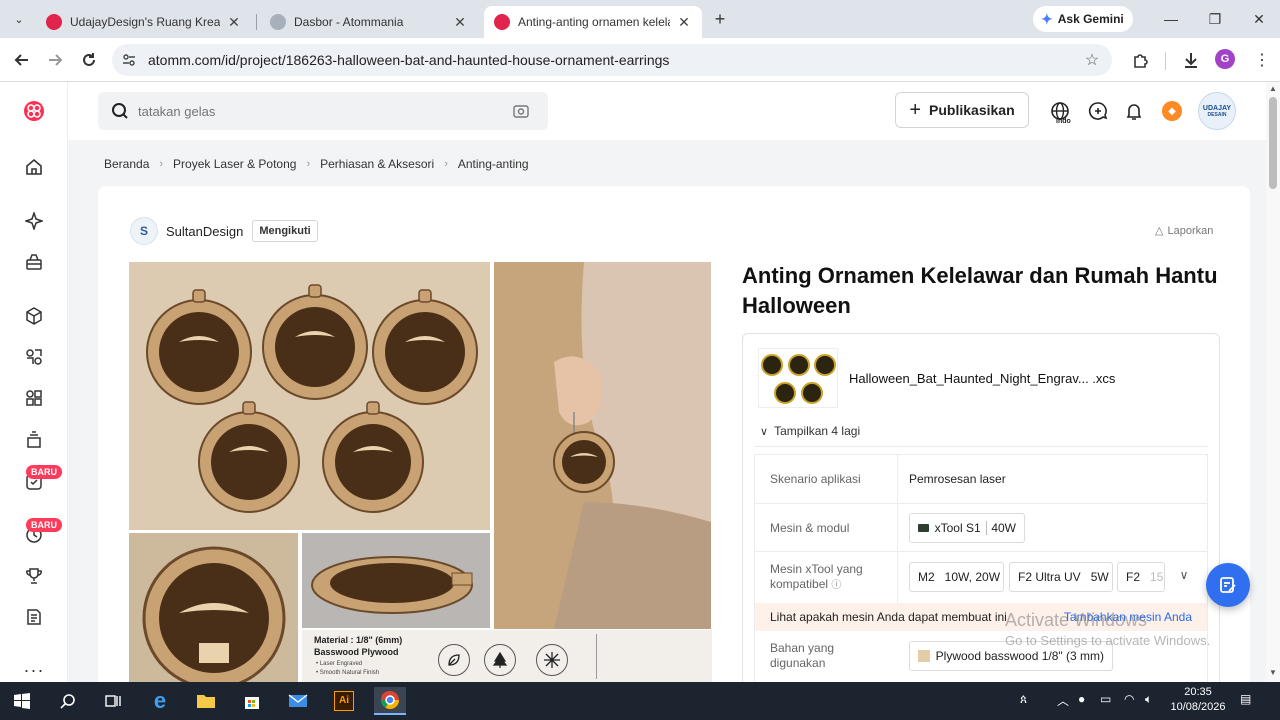  What do you see at coordinates (22, 701) in the screenshot?
I see `windows-start-icon` at bounding box center [22, 701].